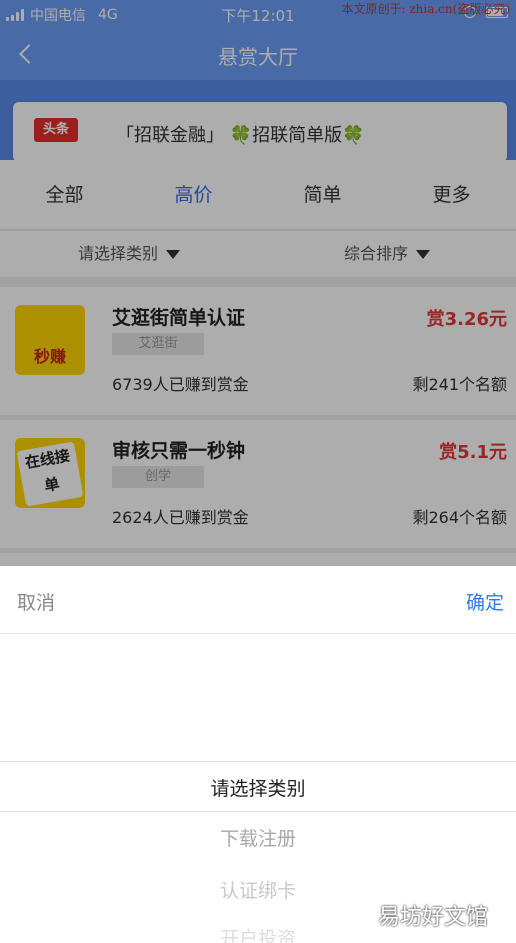 This screenshot has height=943, width=516. I want to click on picker-toolbar: 取消 确定, so click(258, 600).